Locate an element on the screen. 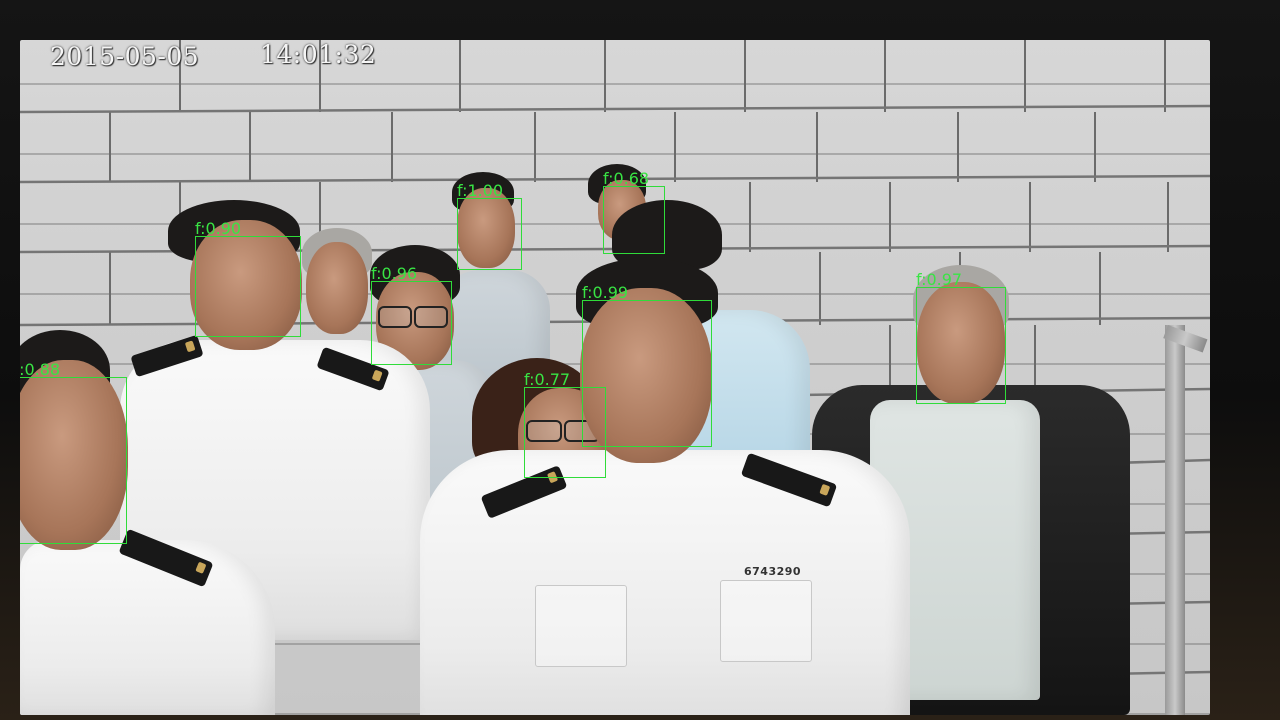 The image size is (1280, 720). face-detection-score: f:0.68 is located at coordinates (626, 178).